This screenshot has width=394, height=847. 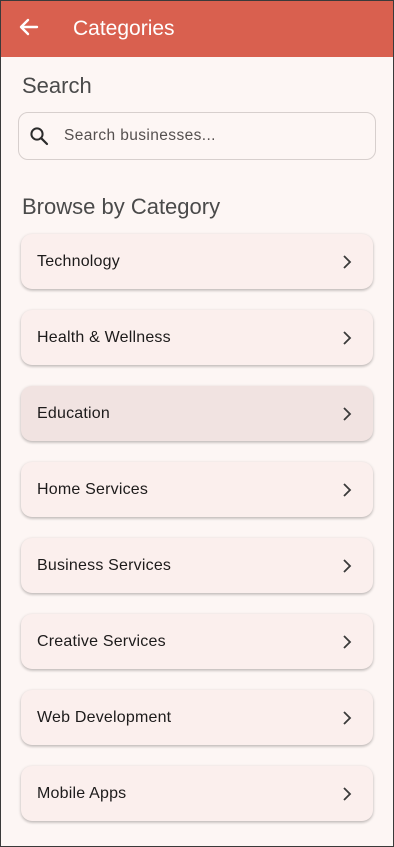 What do you see at coordinates (121, 206) in the screenshot?
I see `browse-heading: Browse by Category` at bounding box center [121, 206].